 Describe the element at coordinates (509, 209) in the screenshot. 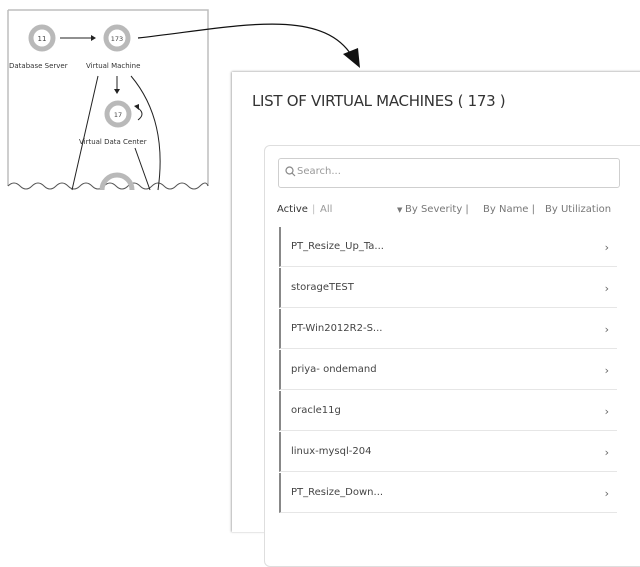

I see `sort-by-name: By Name |` at that location.